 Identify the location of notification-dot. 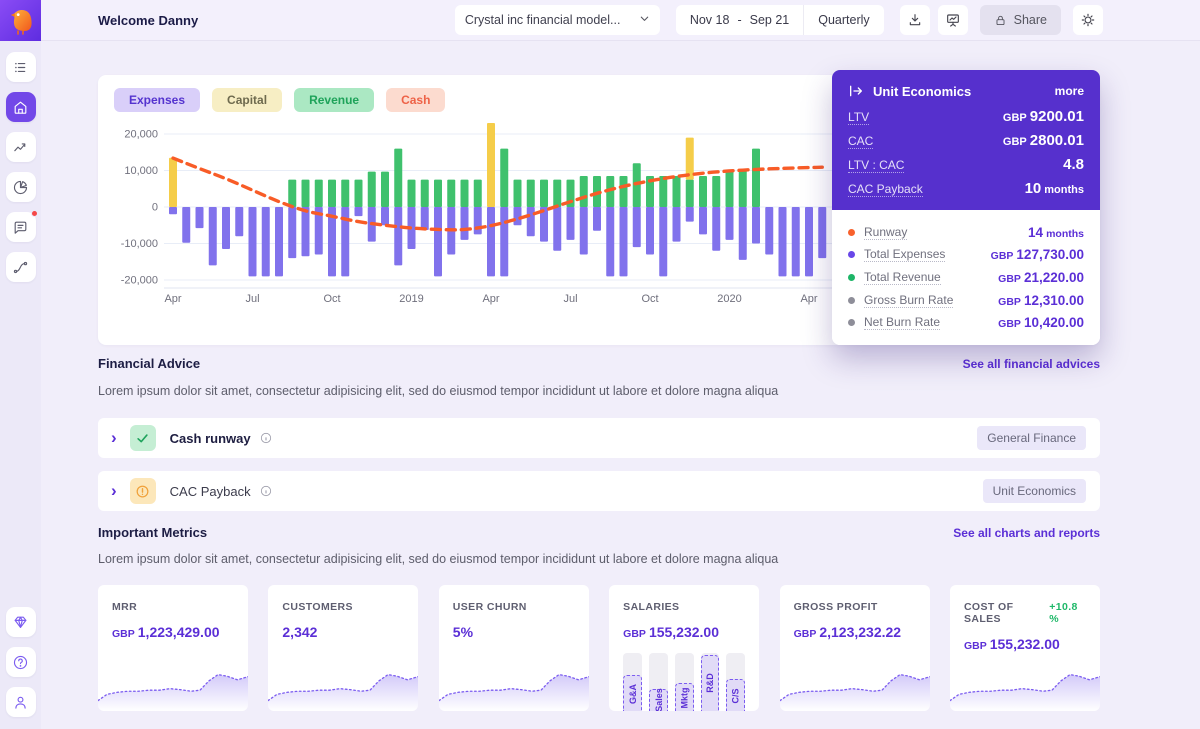
(34, 213).